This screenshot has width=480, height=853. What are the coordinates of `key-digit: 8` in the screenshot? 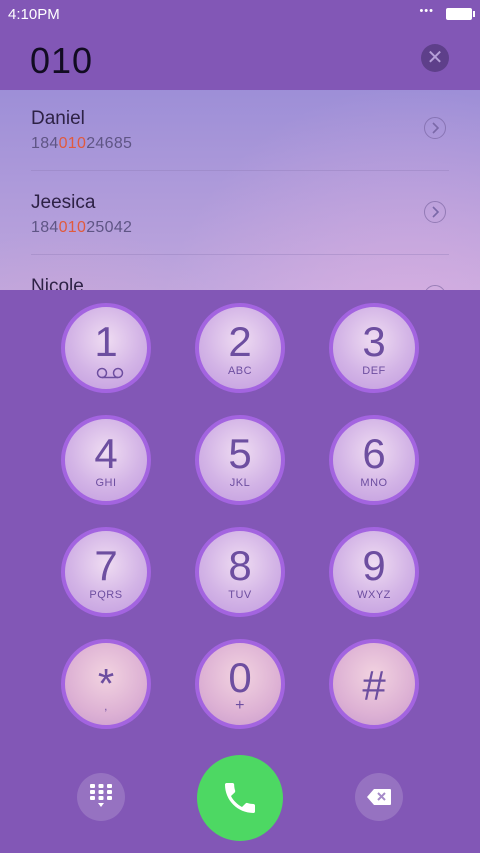 It's located at (240, 565).